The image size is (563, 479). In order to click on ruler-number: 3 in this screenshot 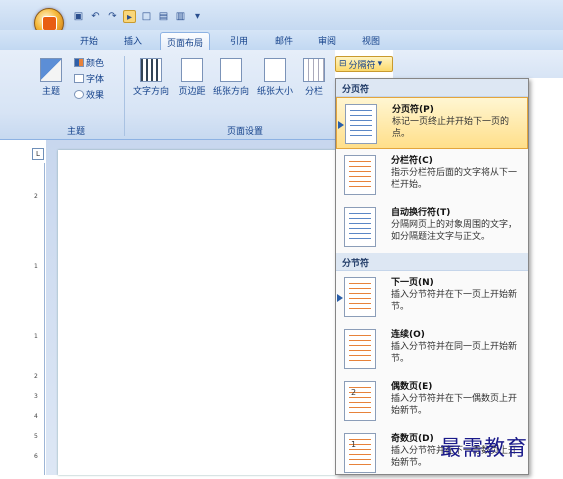, I will do `click(36, 396)`.